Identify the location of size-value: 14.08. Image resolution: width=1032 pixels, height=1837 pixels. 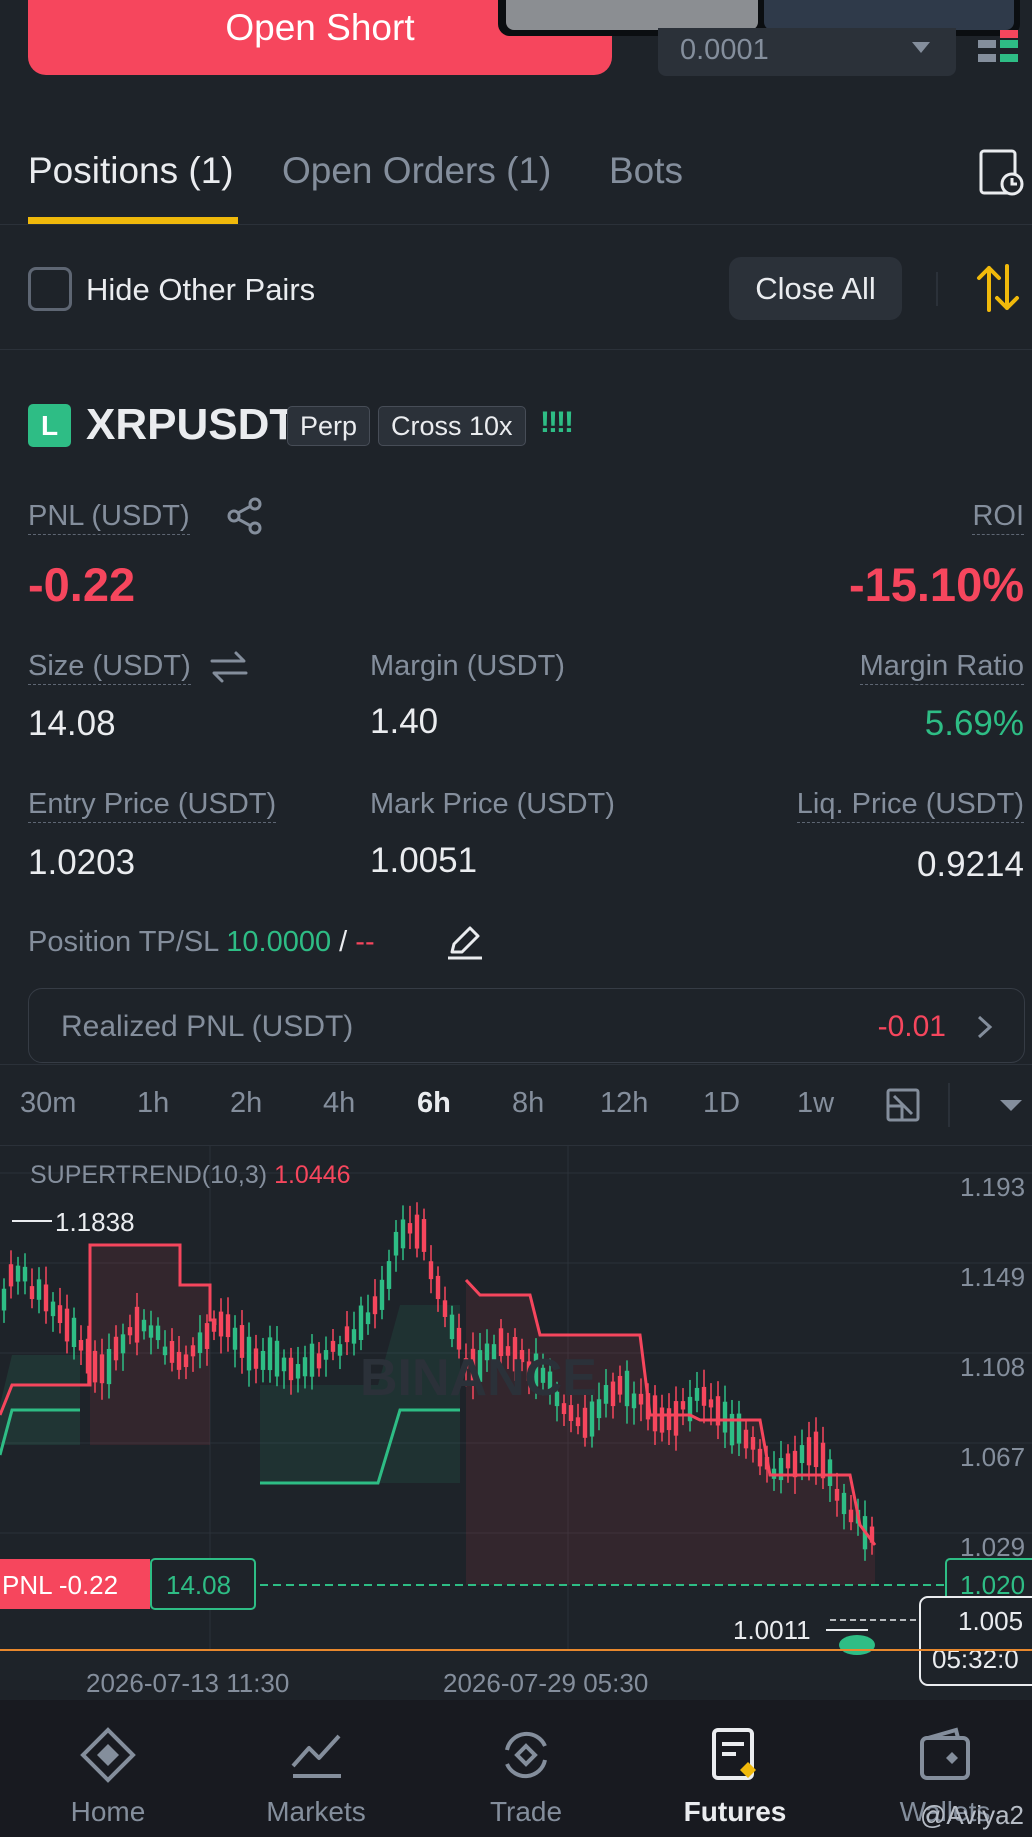
(72, 723).